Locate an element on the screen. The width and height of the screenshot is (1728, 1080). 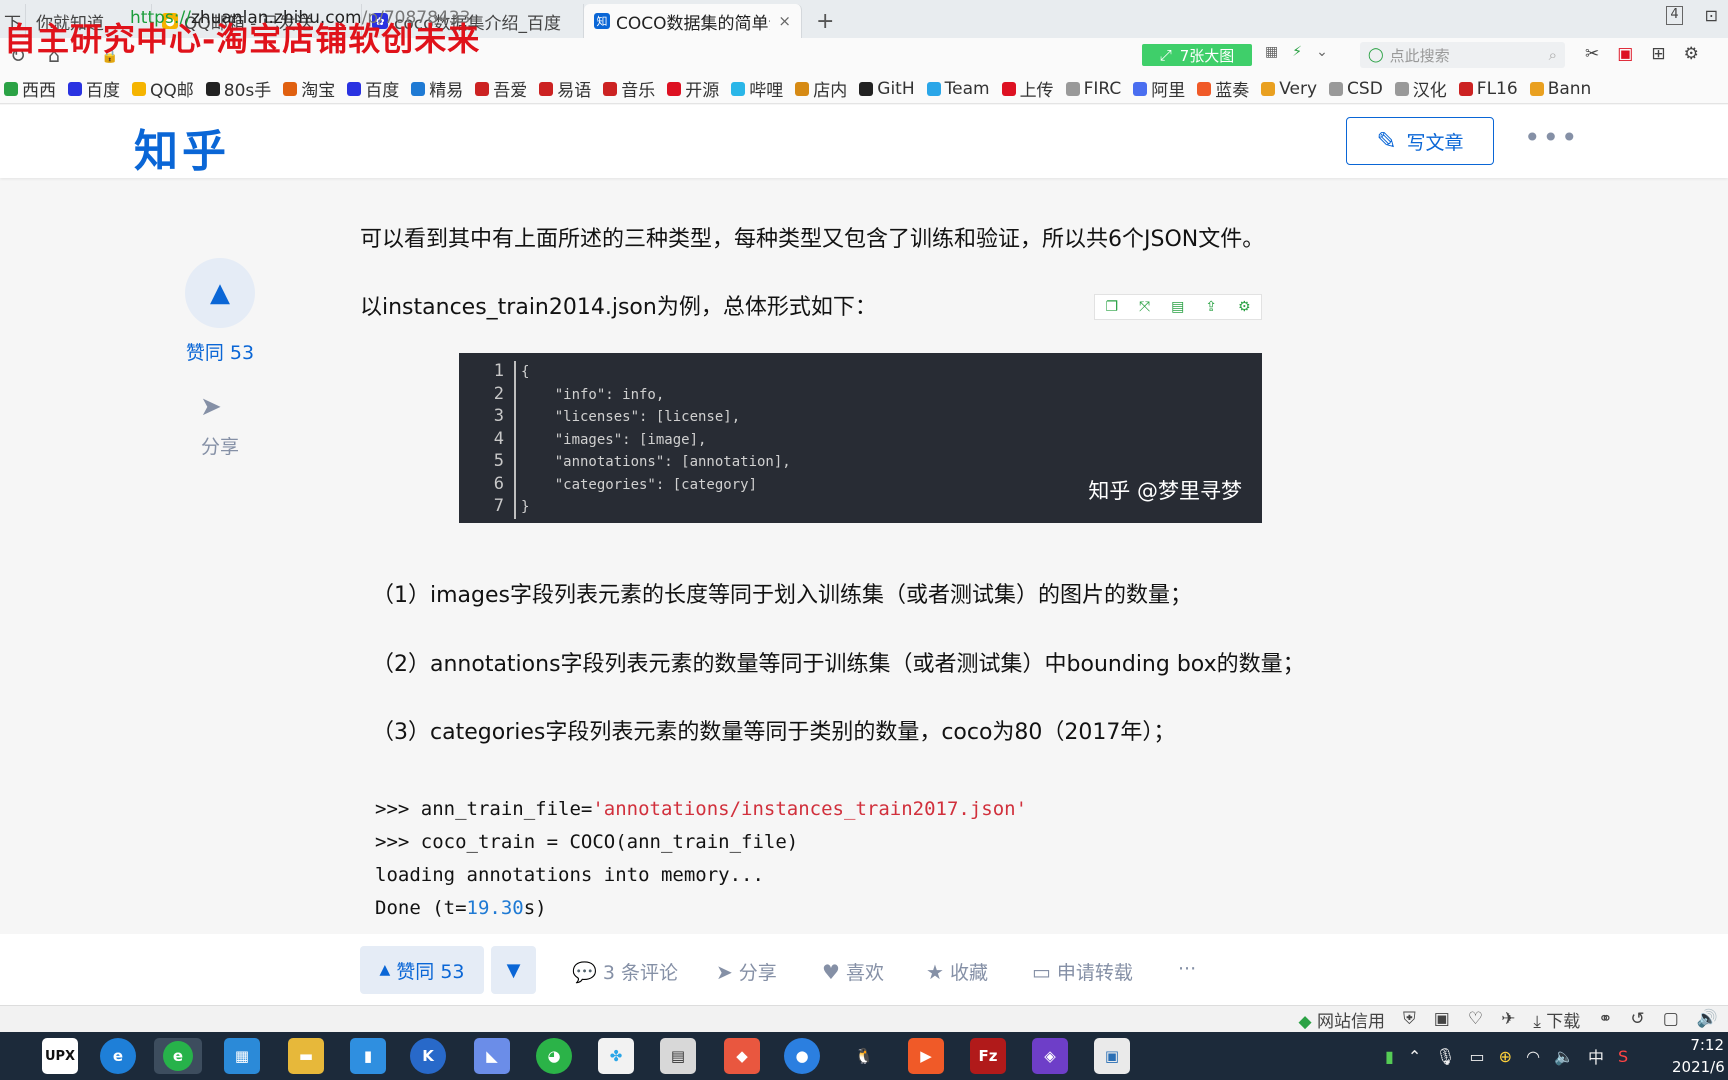
bookmark-item: FIRC is located at coordinates (1093, 89).